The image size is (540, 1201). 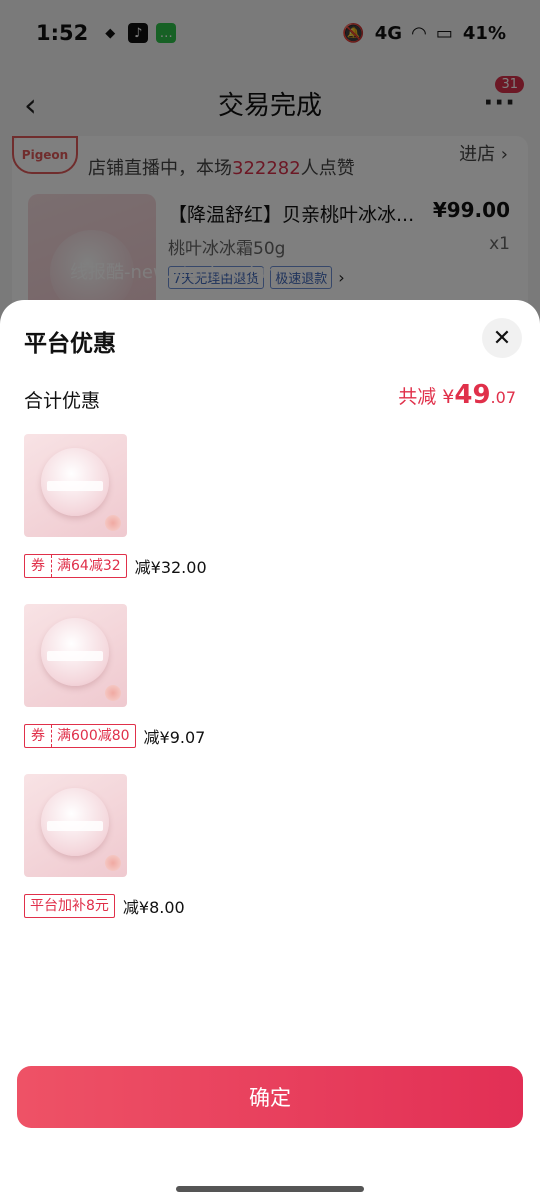 What do you see at coordinates (80, 736) in the screenshot?
I see `coupon-badge: 券 满600减80` at bounding box center [80, 736].